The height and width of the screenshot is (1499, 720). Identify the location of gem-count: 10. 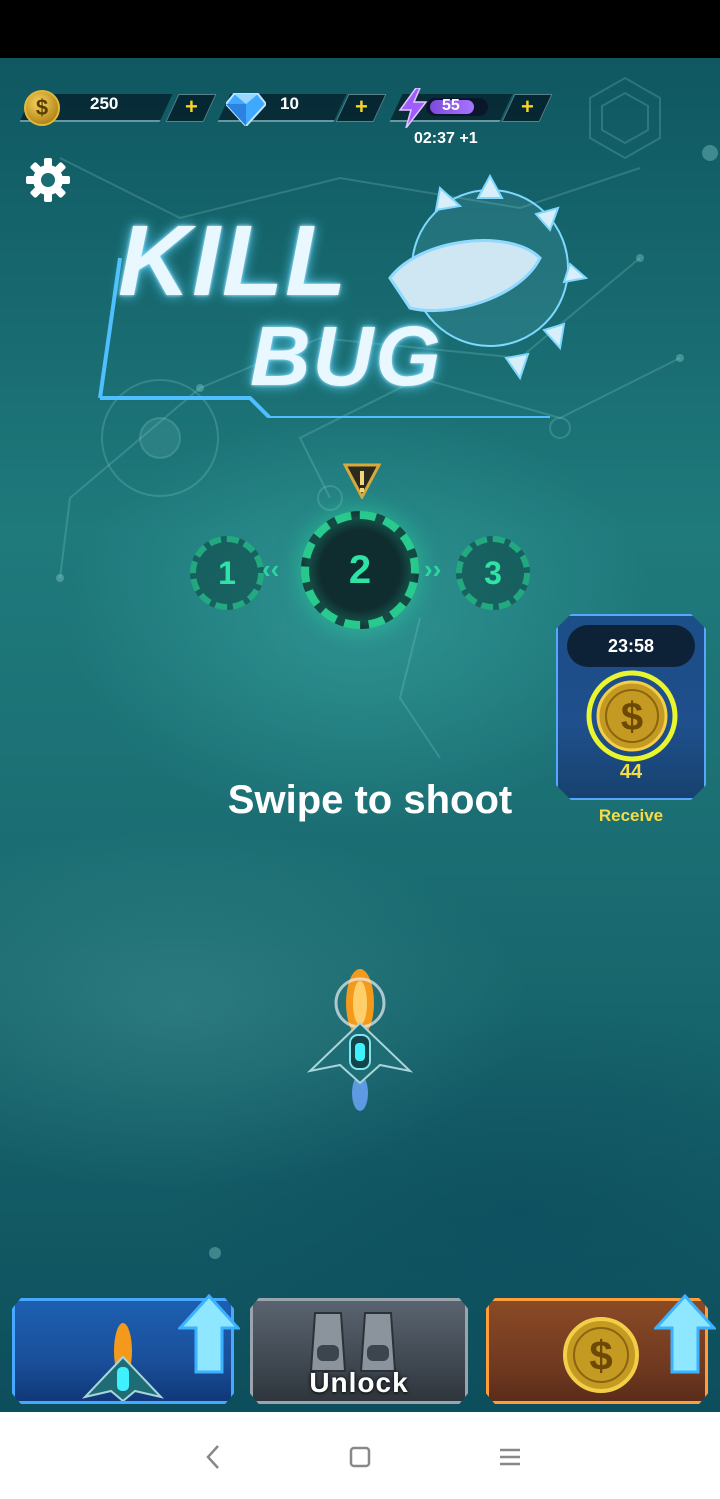
(289, 103).